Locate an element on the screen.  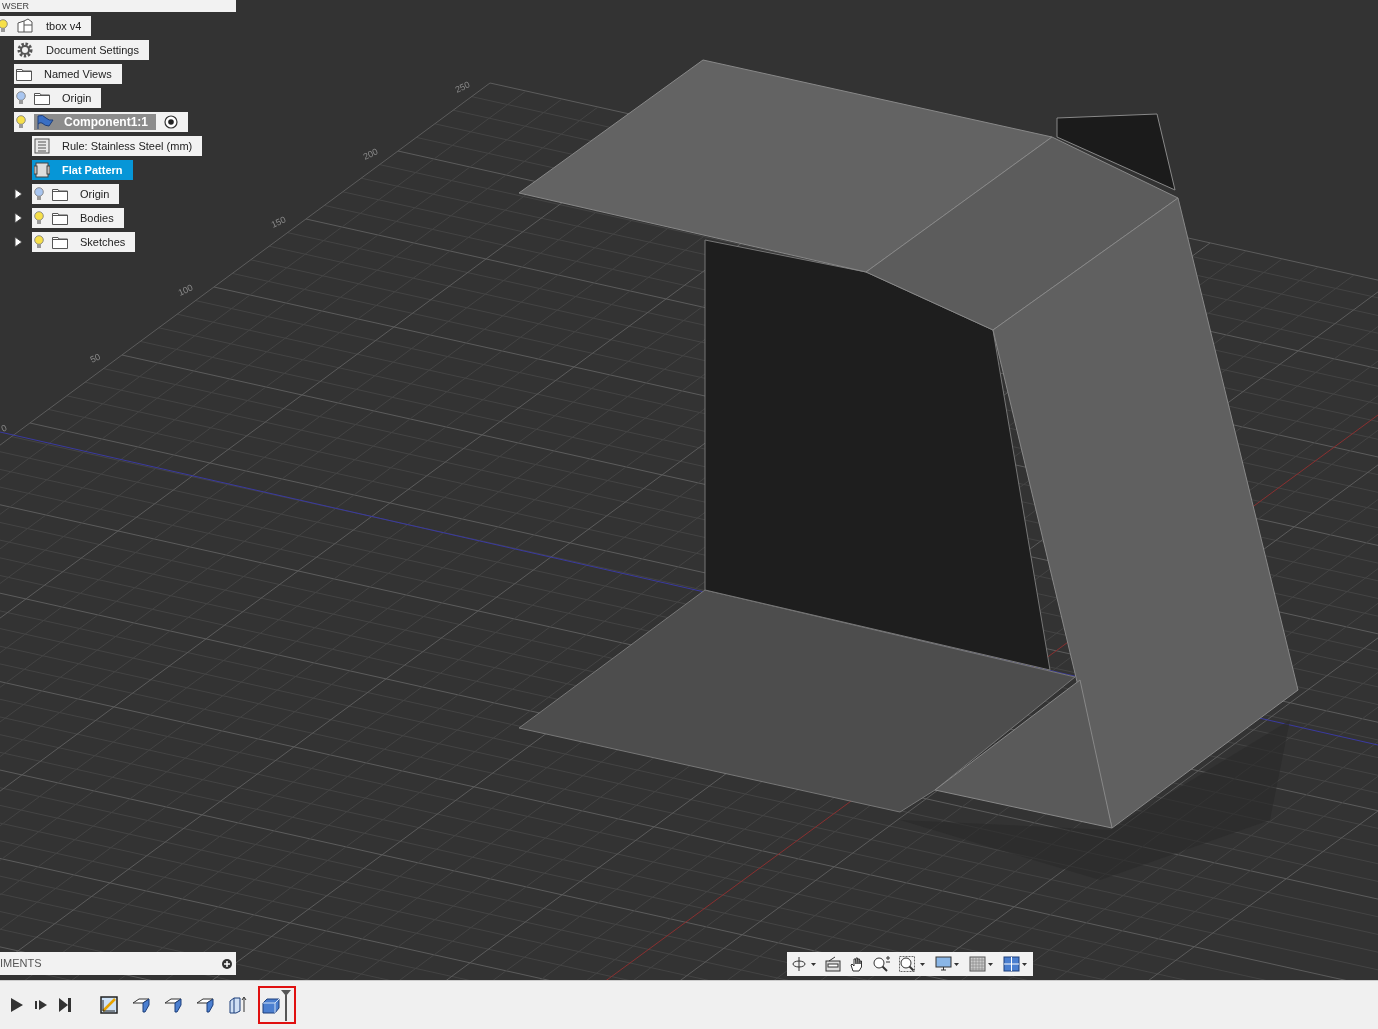
tree-item: tbox v4 is located at coordinates (46, 26).